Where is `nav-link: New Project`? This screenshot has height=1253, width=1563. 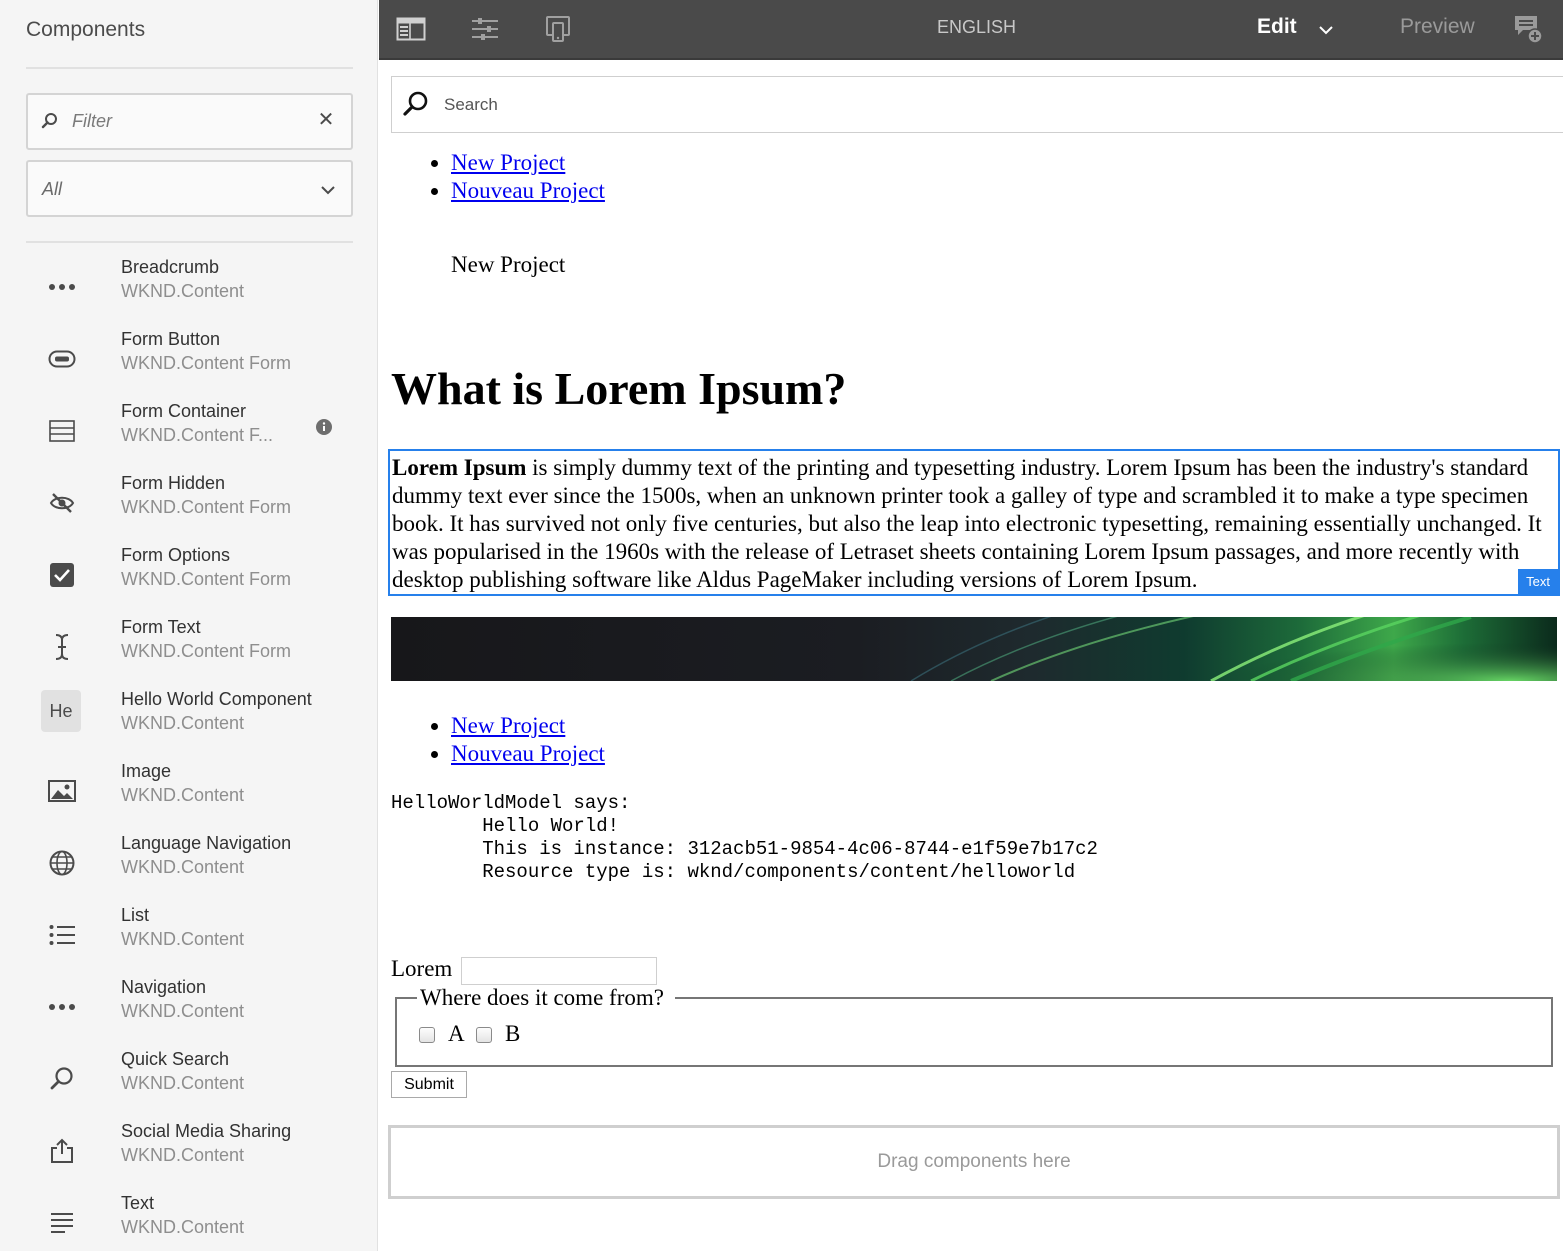
nav-link: New Project is located at coordinates (508, 725).